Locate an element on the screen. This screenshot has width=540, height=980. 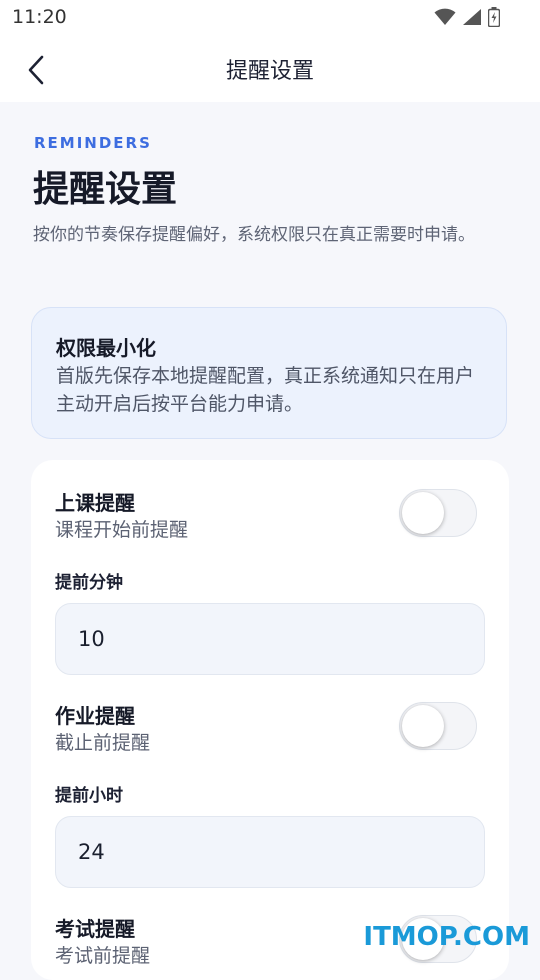
signal-icon is located at coordinates (472, 19).